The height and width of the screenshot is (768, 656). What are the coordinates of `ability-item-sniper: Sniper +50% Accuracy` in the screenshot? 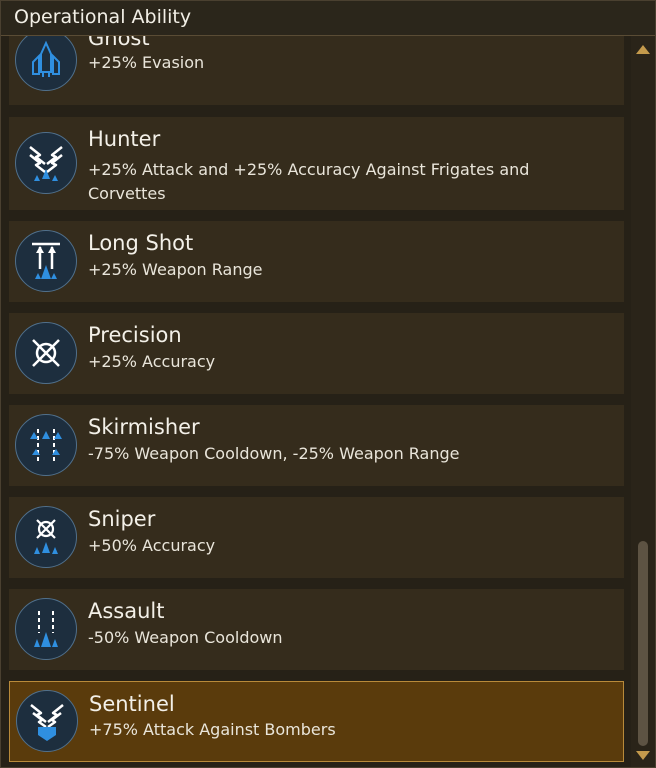 It's located at (316, 537).